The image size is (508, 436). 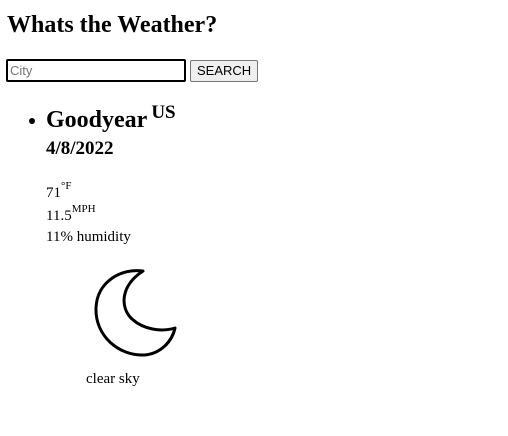 I want to click on wind-speed: 11.5MPH, so click(x=71, y=214).